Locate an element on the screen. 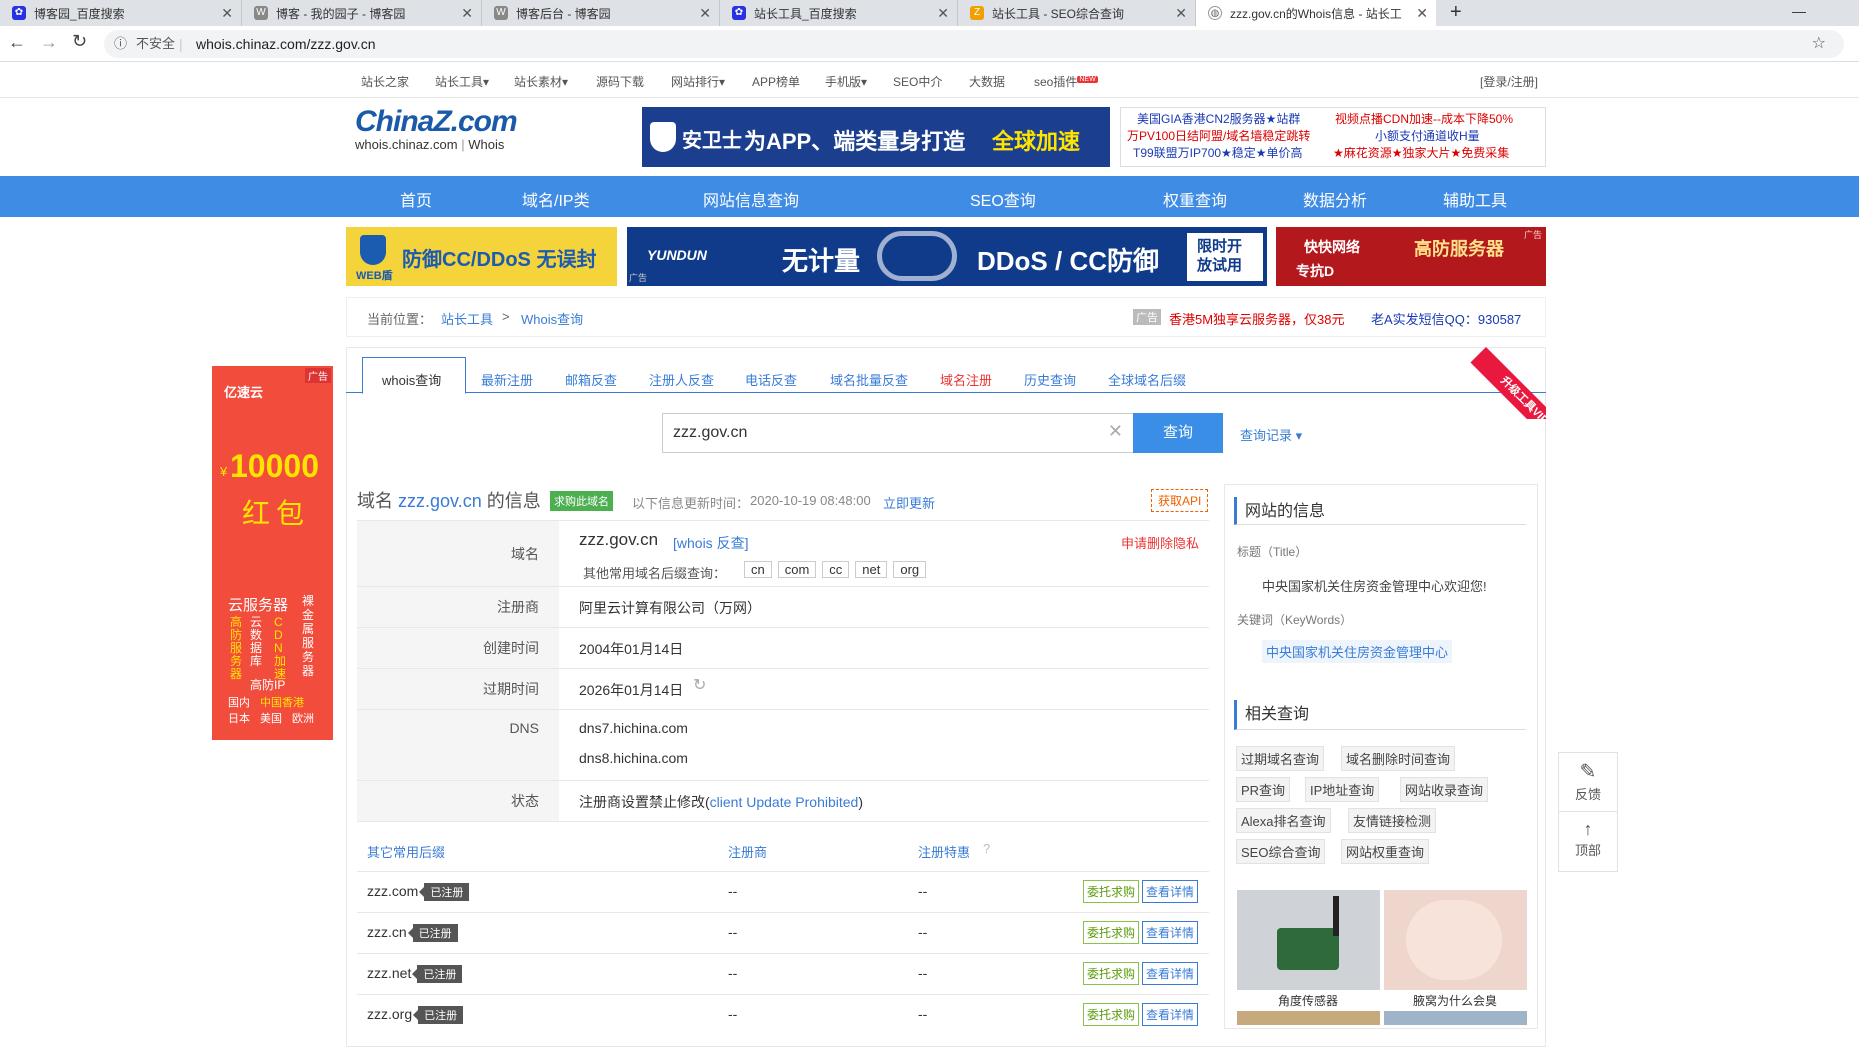 The height and width of the screenshot is (1047, 1859). suffix-link: org is located at coordinates (910, 569).